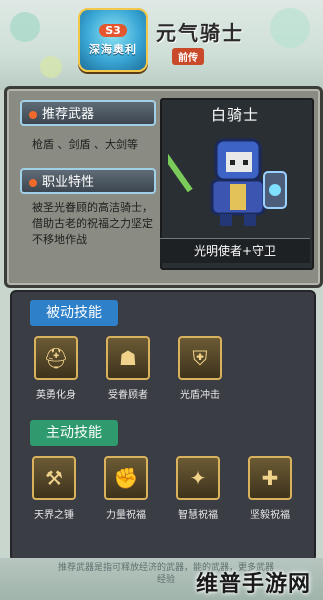 The height and width of the screenshot is (600, 323). Describe the element at coordinates (68, 182) in the screenshot. I see `traits-label: 职业特性` at that location.